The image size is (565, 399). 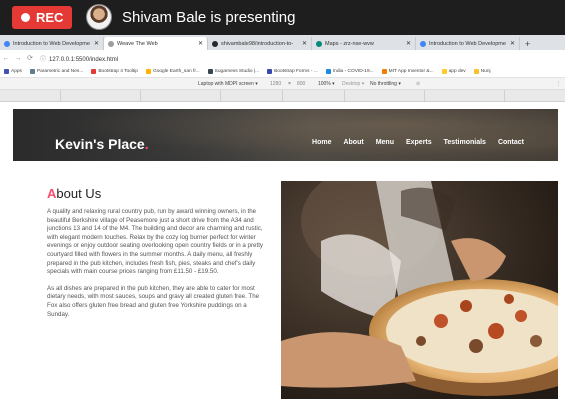 I want to click on back-arrow-icon: ←, so click(x=6, y=58).